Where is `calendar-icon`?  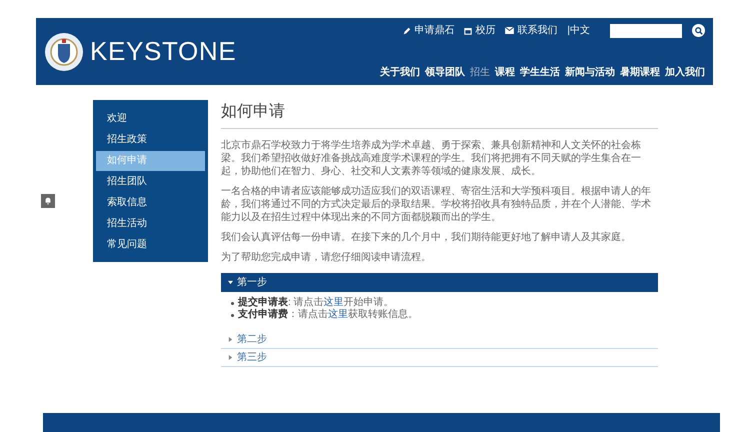 calendar-icon is located at coordinates (468, 30).